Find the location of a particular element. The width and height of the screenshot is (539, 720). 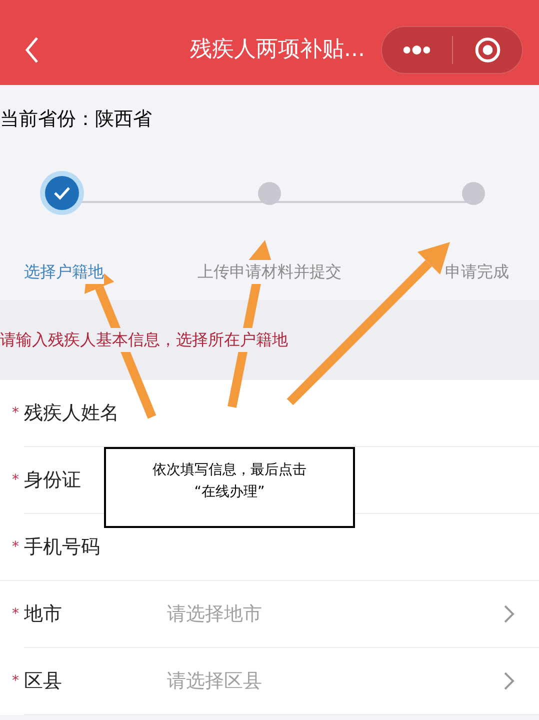

current-province: 当前省份：陕西省 is located at coordinates (76, 119).